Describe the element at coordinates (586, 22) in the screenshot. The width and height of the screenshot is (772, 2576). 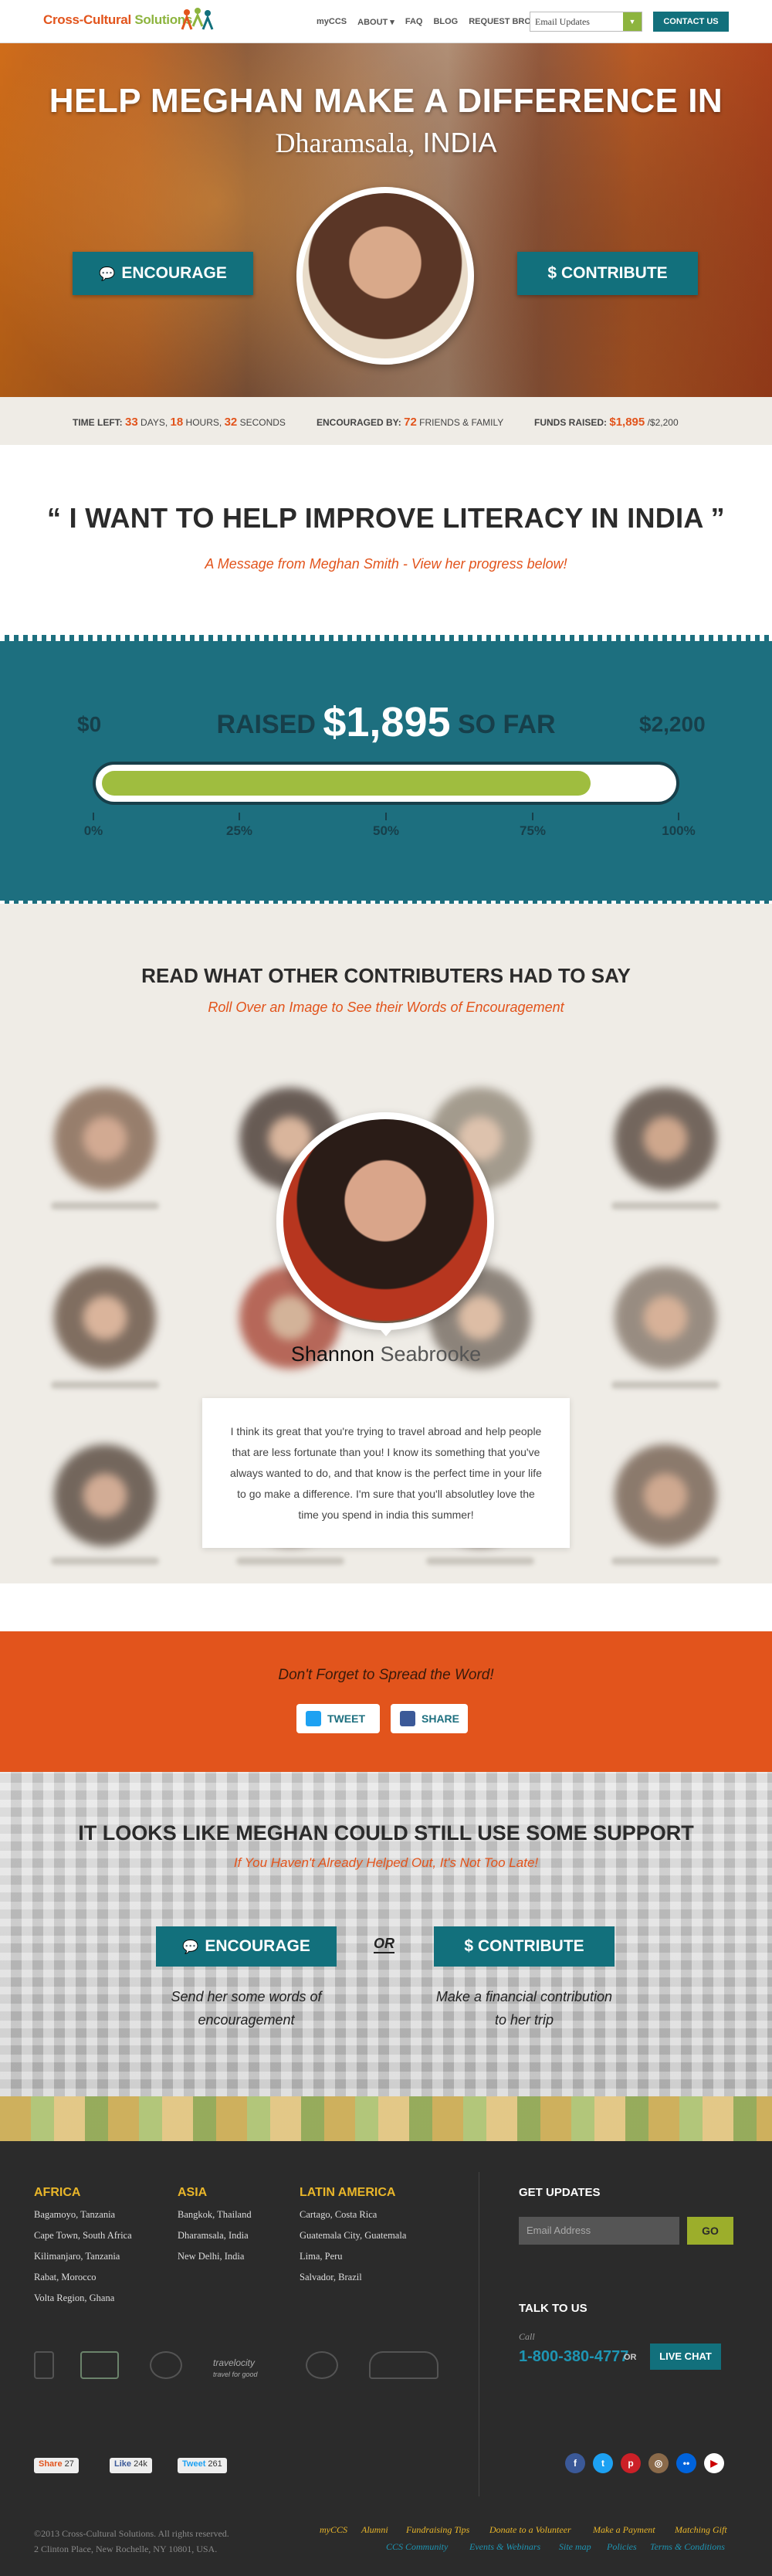
I see `email-updates-select: Email Updates ▼` at that location.